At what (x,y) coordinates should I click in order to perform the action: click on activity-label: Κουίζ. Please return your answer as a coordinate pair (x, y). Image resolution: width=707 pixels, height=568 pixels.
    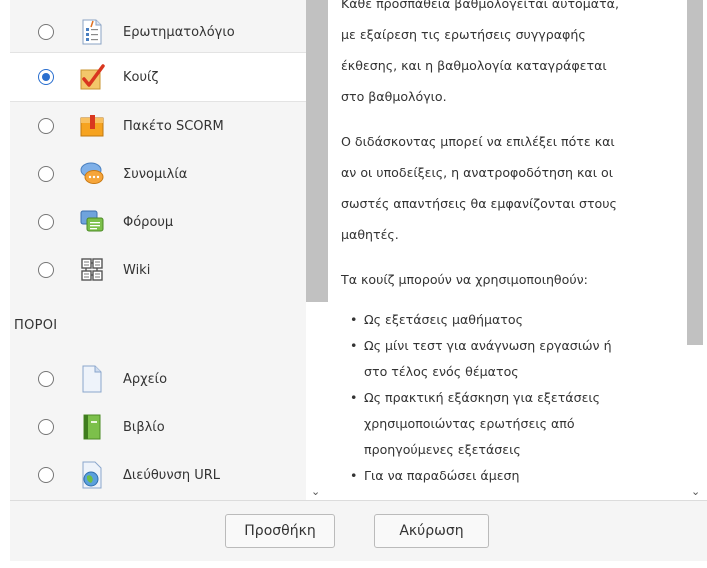
    Looking at the image, I should click on (141, 77).